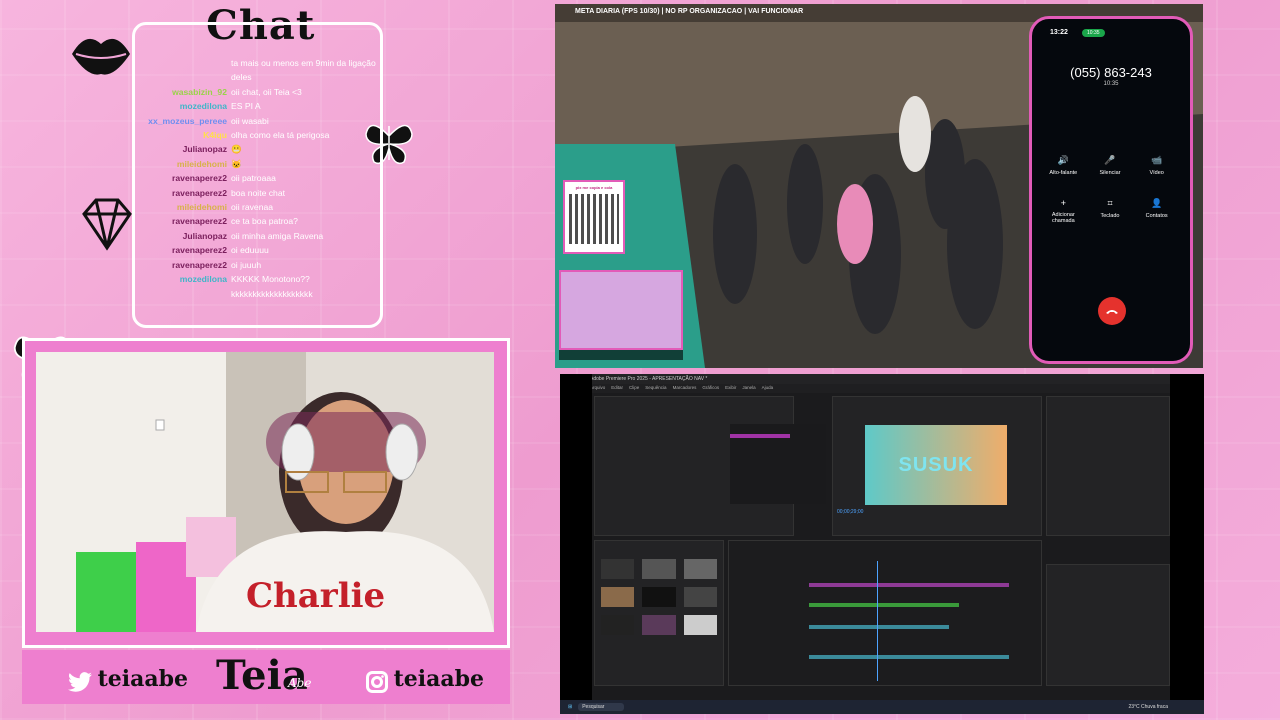 This screenshot has height=720, width=1280. What do you see at coordinates (601, 707) in the screenshot?
I see `taskbar-search: Pesquisar` at bounding box center [601, 707].